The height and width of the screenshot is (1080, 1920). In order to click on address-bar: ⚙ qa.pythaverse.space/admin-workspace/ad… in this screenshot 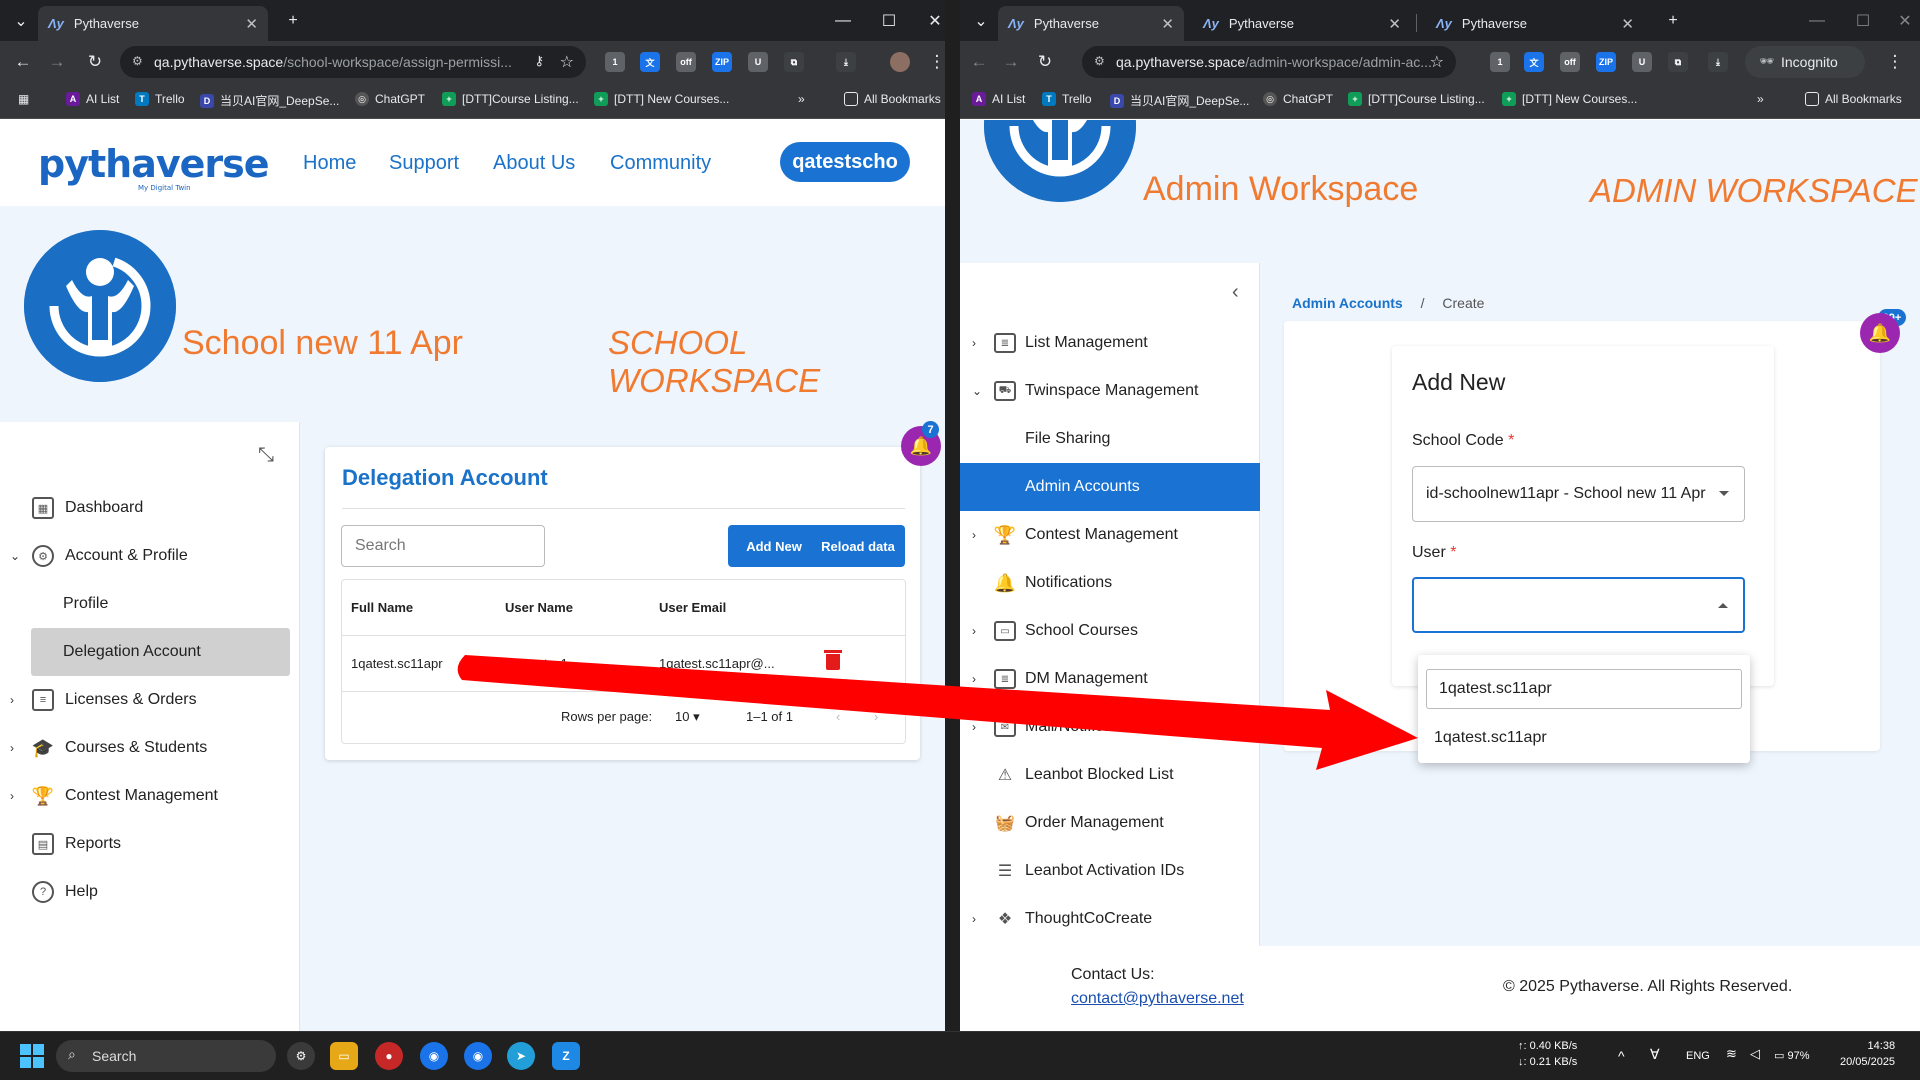, I will do `click(1269, 62)`.